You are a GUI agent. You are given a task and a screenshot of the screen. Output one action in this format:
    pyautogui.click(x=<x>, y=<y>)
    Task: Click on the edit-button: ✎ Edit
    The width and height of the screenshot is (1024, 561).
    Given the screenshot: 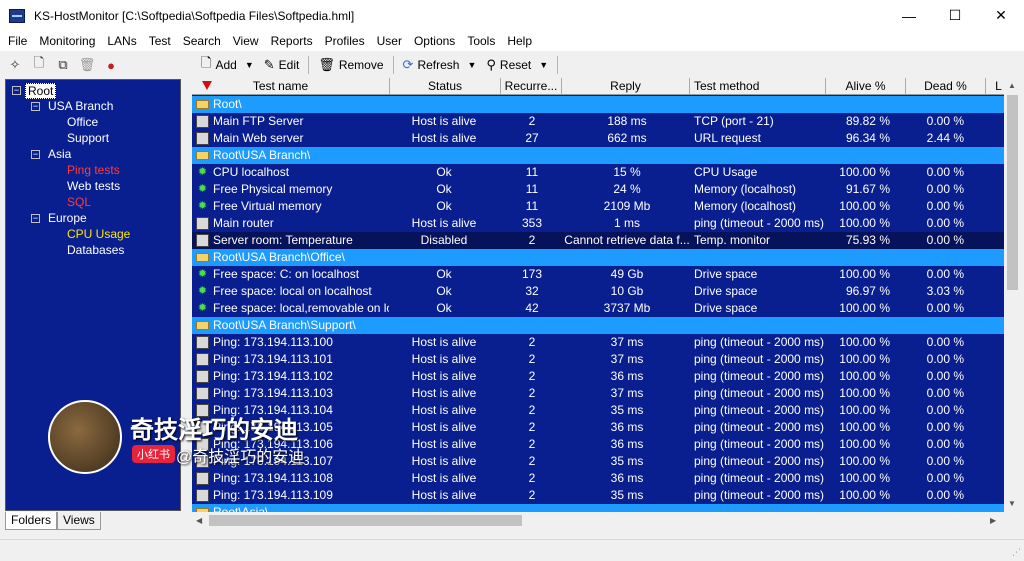 What is the action you would take?
    pyautogui.click(x=282, y=65)
    